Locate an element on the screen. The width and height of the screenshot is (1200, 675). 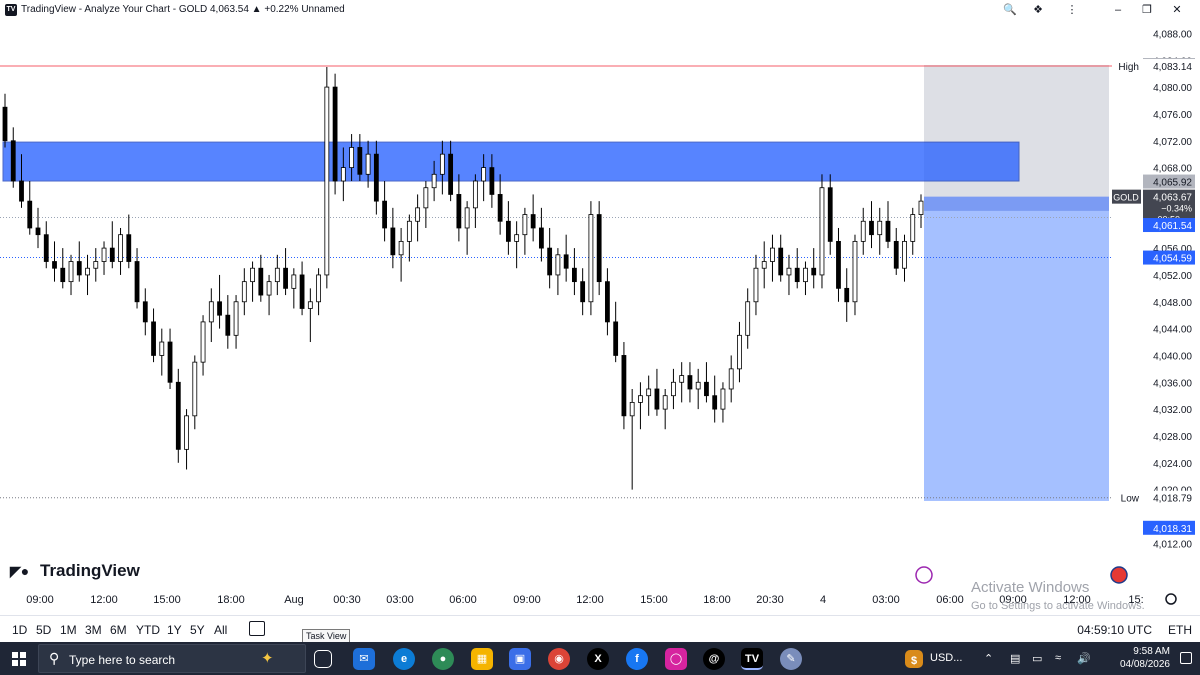
facebook-icon: f is located at coordinates (637, 659).